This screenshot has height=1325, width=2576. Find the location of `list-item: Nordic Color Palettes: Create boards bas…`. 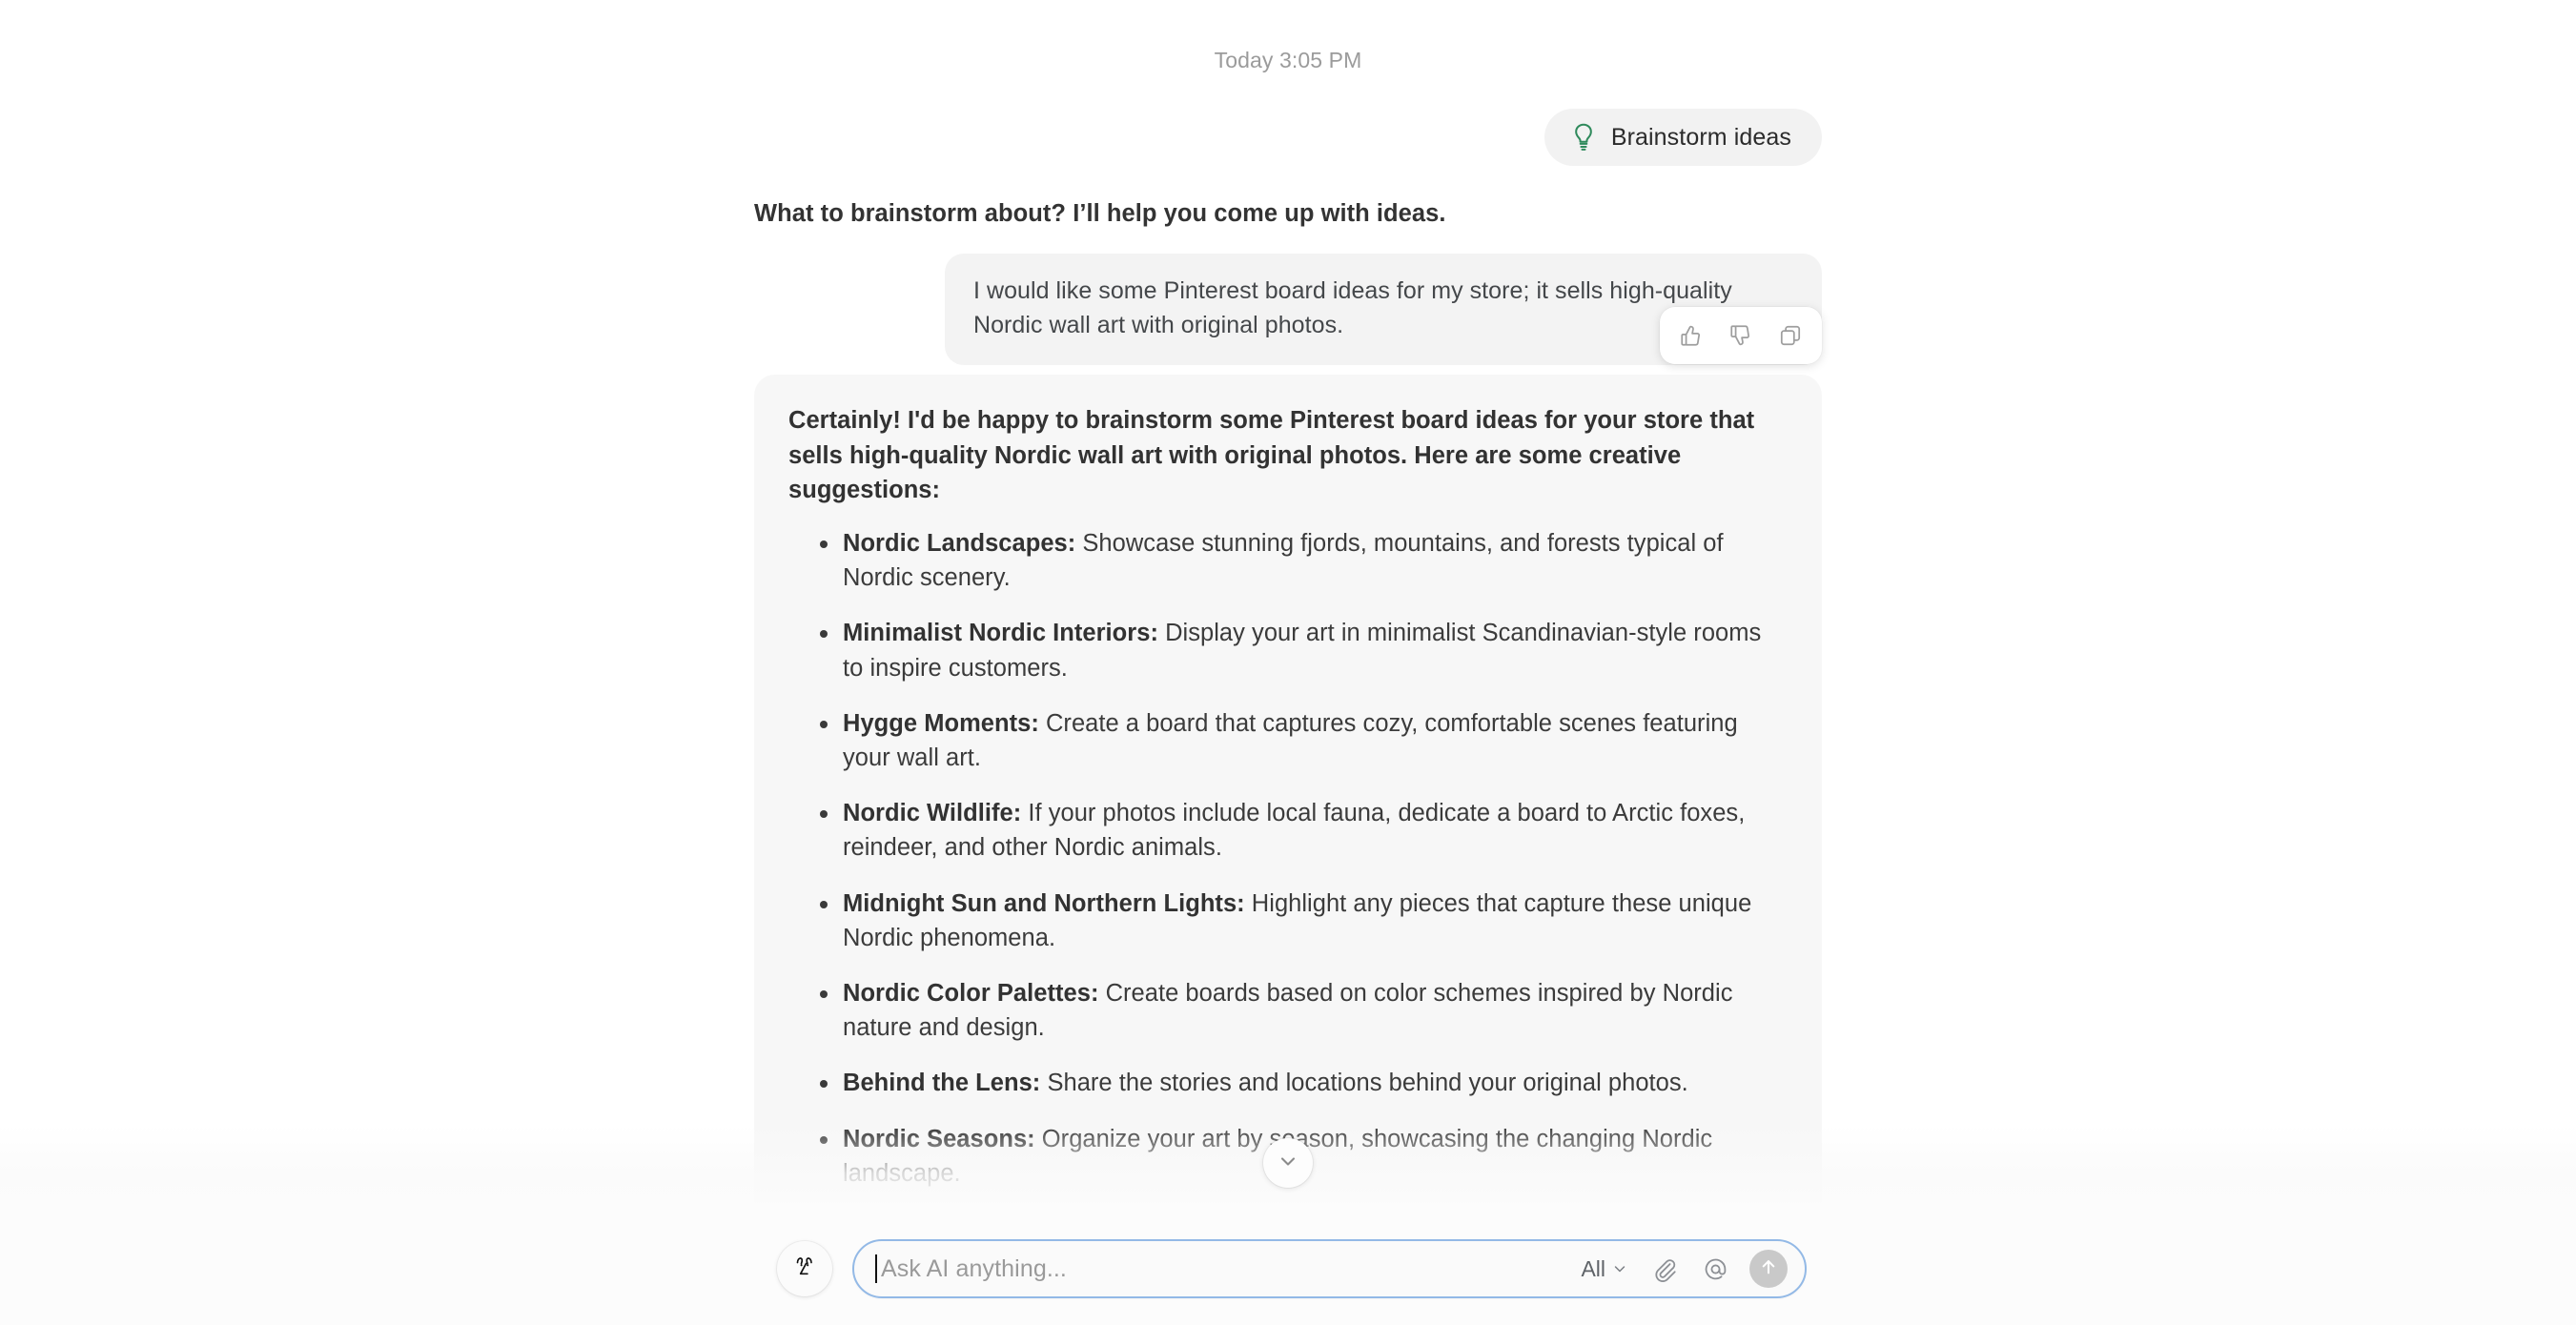

list-item: Nordic Color Palettes: Create boards bas… is located at coordinates (1288, 1010).